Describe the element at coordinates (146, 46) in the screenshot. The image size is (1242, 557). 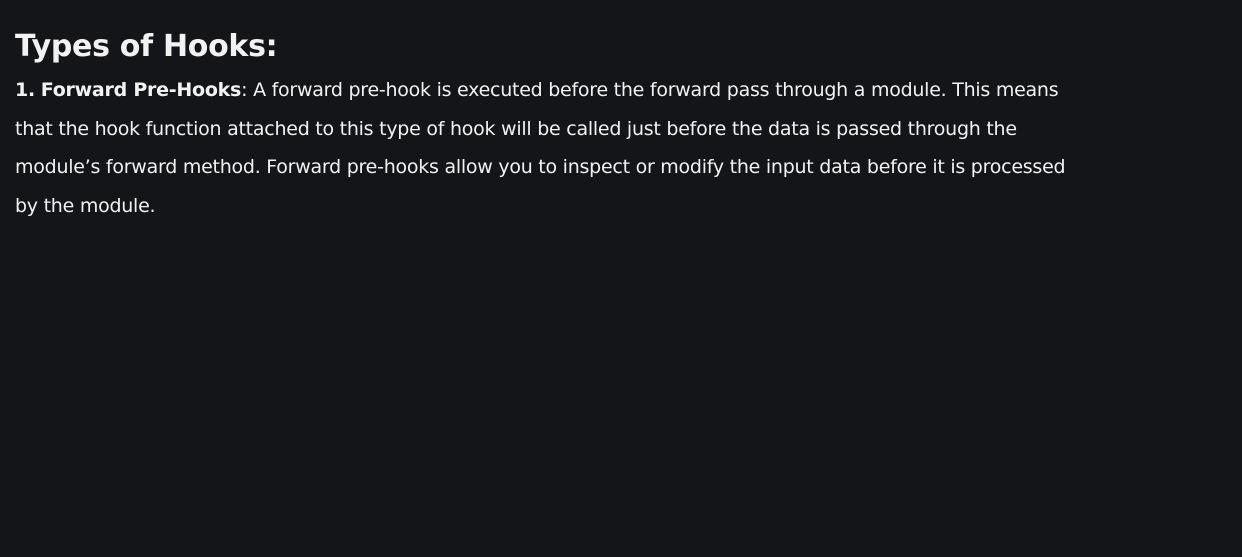
I see `section-heading: Types of Hooks:` at that location.